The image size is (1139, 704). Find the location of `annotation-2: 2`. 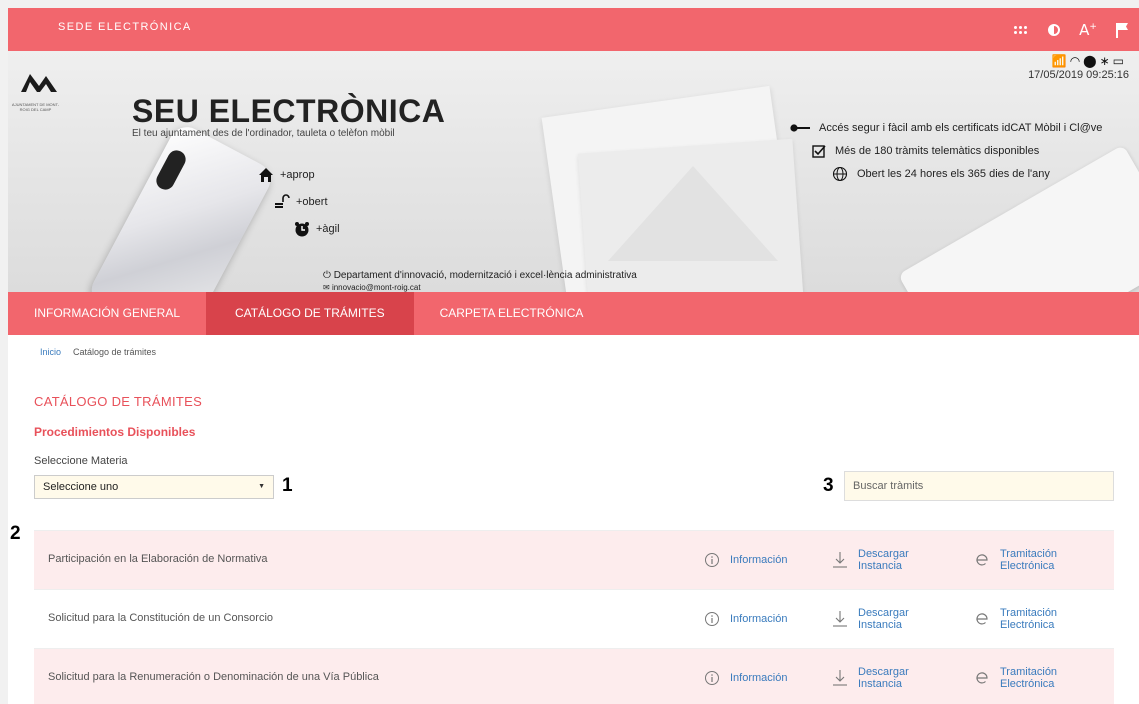

annotation-2: 2 is located at coordinates (15, 533).